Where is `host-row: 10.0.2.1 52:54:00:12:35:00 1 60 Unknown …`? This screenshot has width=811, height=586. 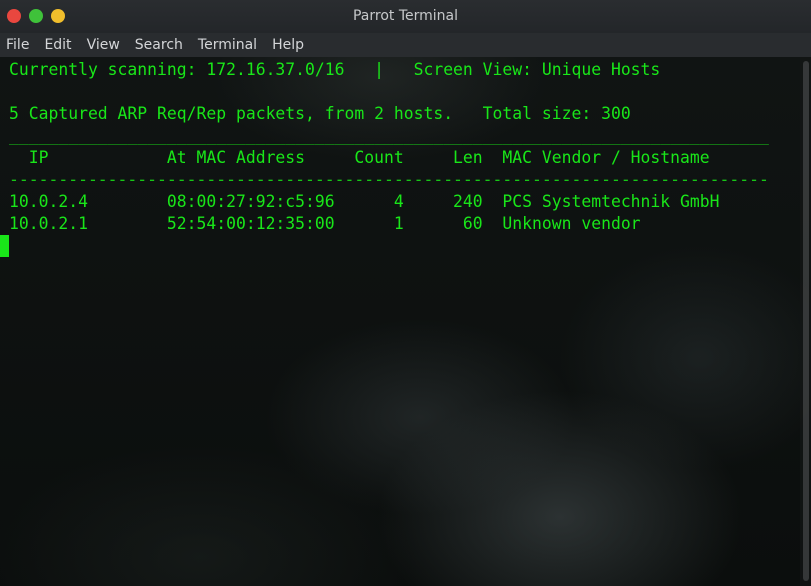 host-row: 10.0.2.1 52:54:00:12:35:00 1 60 Unknown … is located at coordinates (325, 223).